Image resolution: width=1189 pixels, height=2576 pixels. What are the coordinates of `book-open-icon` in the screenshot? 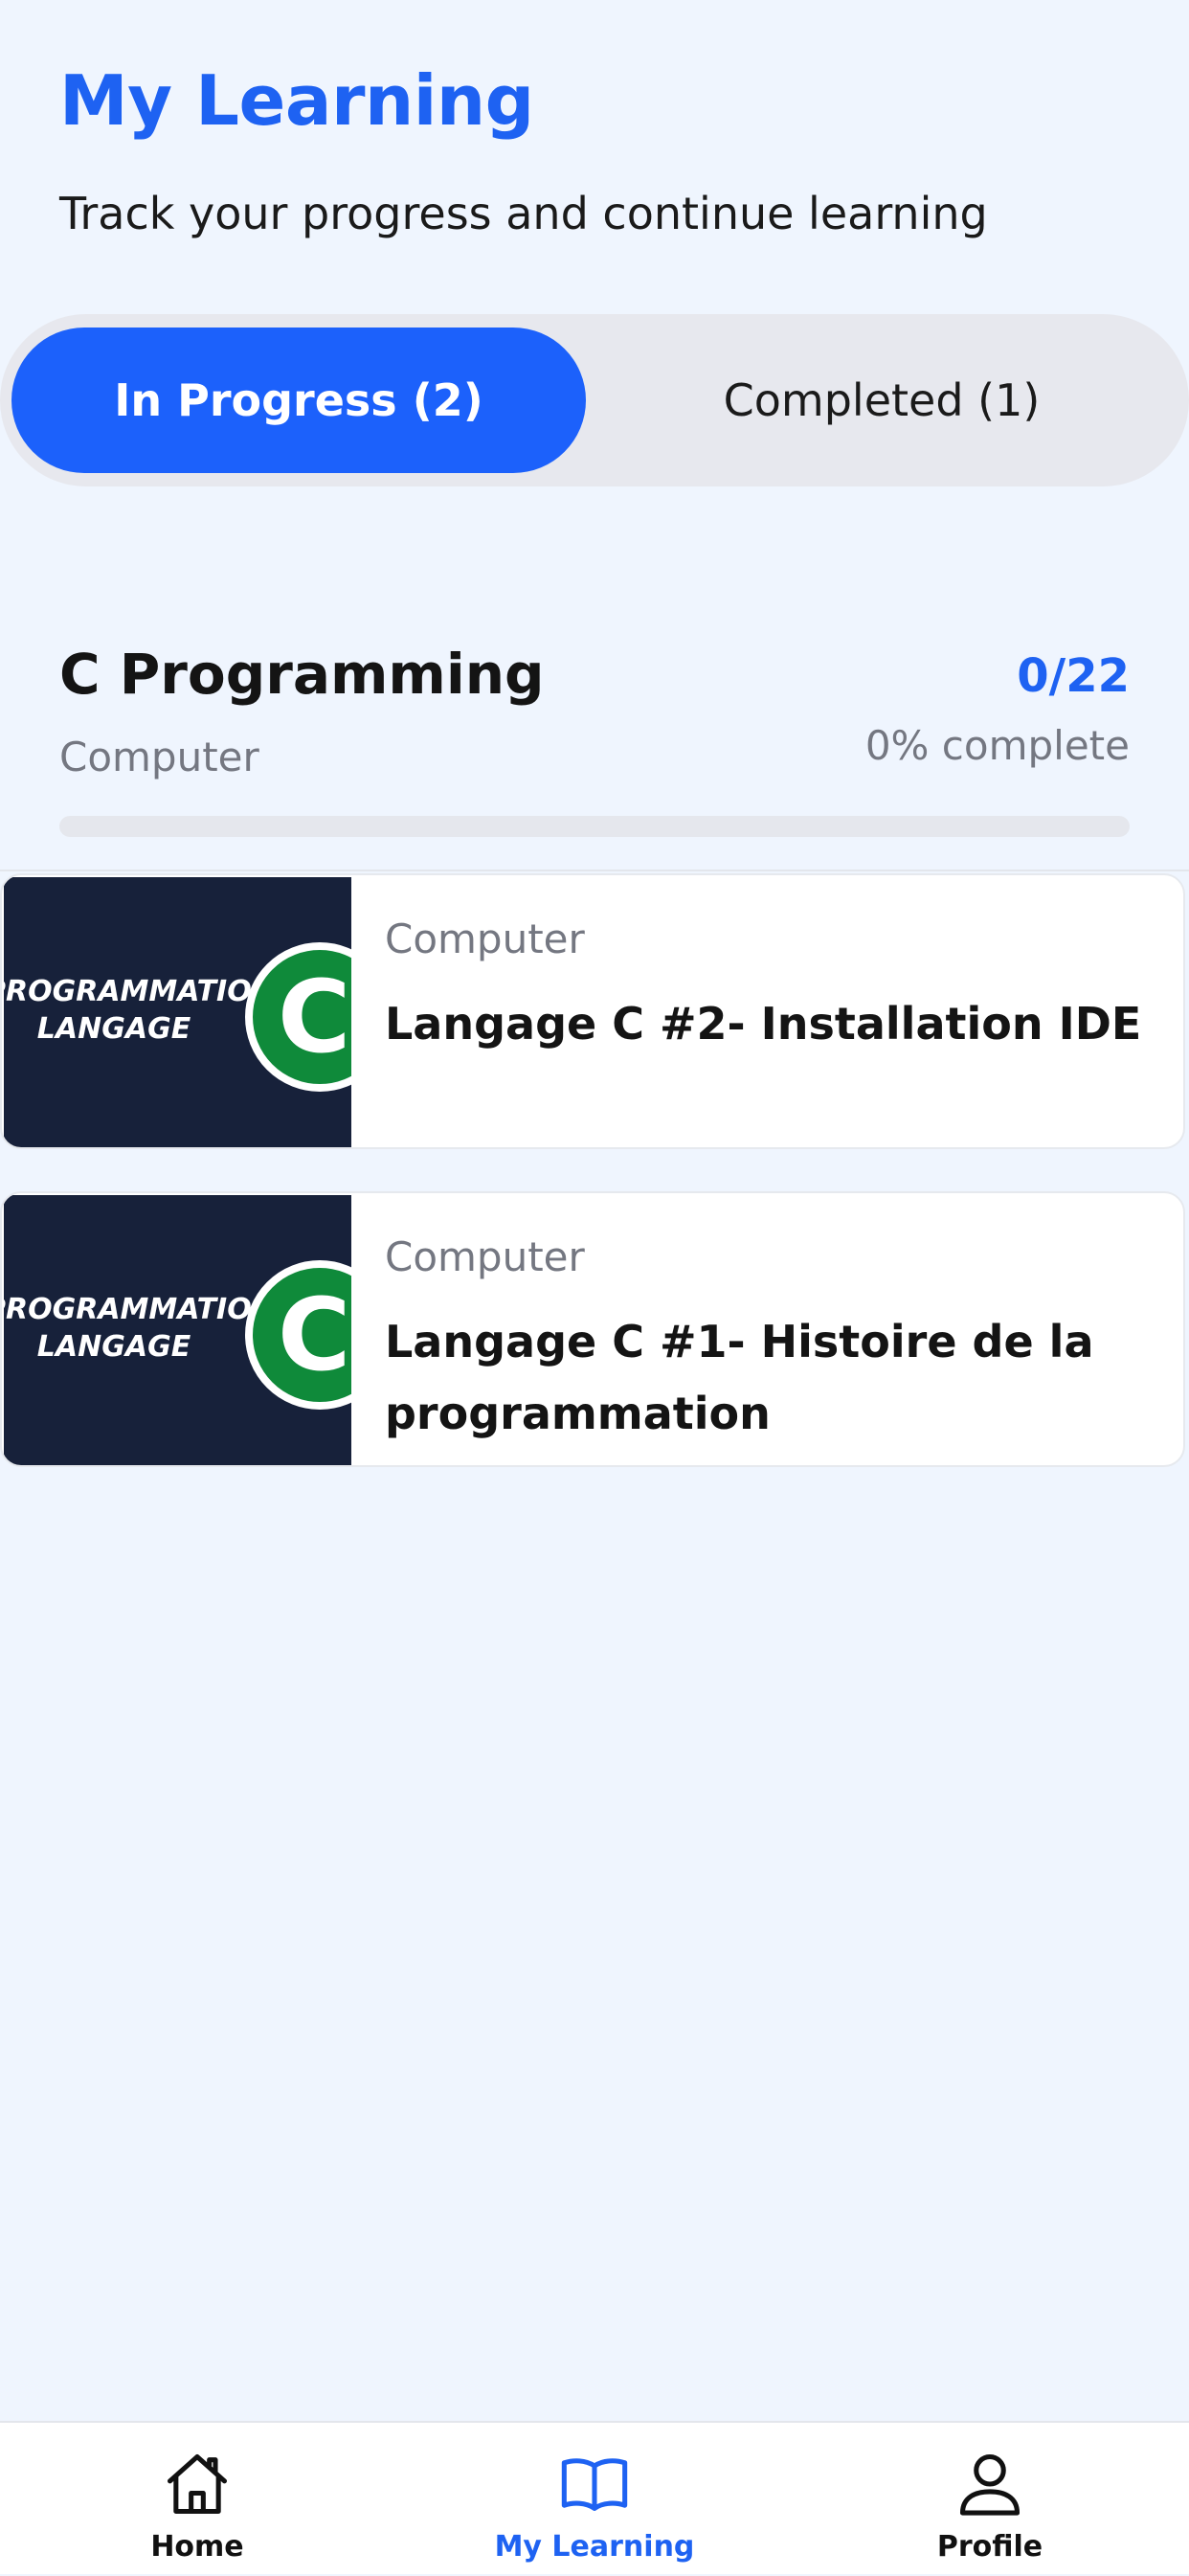 It's located at (594, 2484).